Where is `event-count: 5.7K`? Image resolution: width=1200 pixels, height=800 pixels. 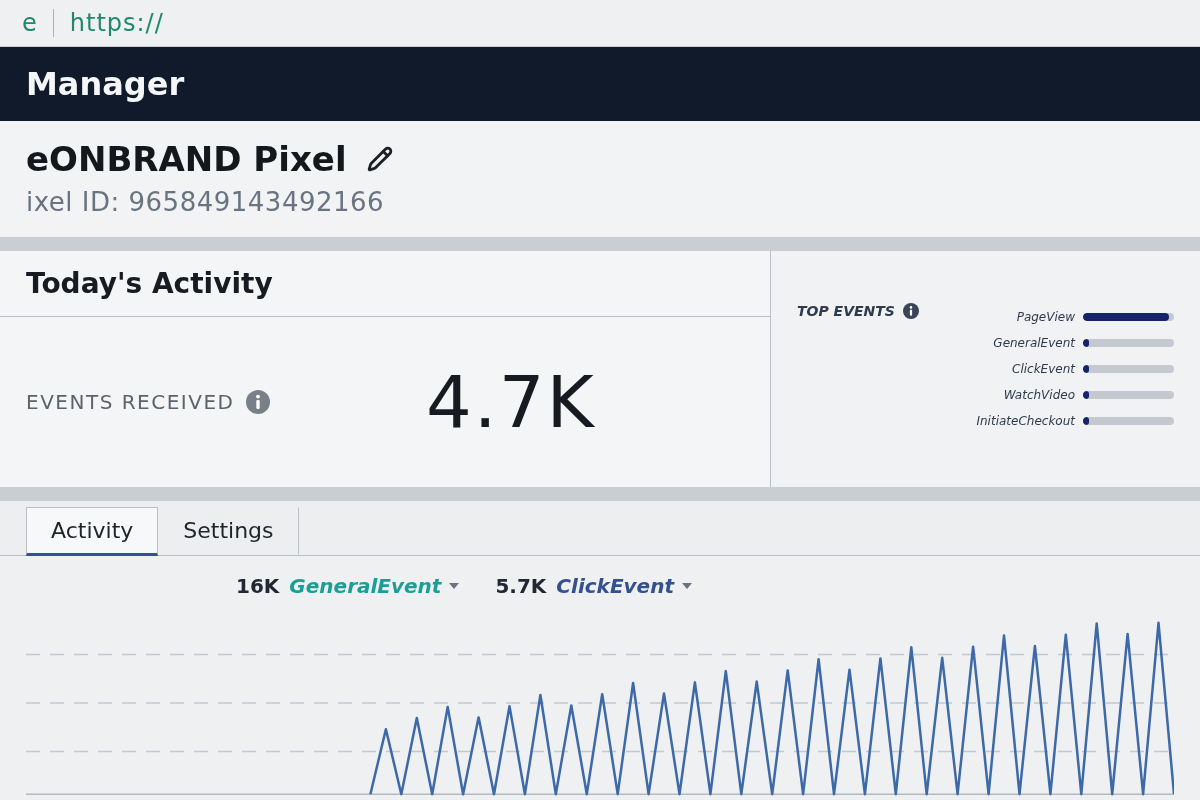
event-count: 5.7K is located at coordinates (521, 586).